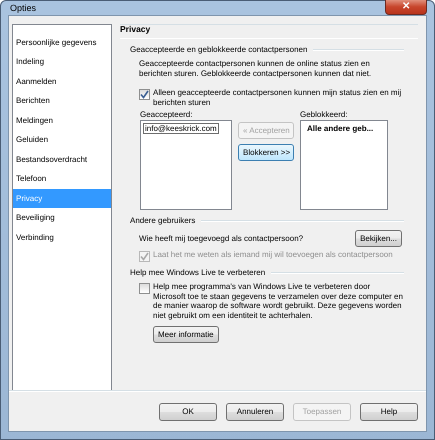 The height and width of the screenshot is (440, 435). Describe the element at coordinates (62, 42) in the screenshot. I see `sidebar-item: Persoonlijke gegevens` at that location.